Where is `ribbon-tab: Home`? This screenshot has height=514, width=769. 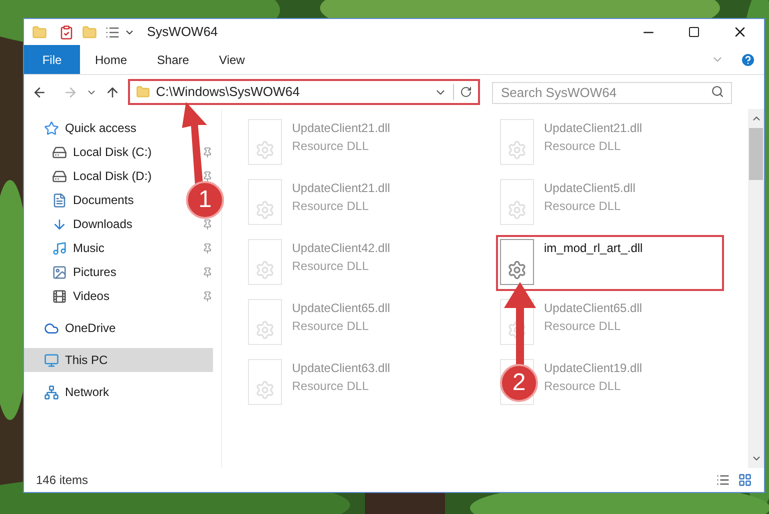
ribbon-tab: Home is located at coordinates (111, 59).